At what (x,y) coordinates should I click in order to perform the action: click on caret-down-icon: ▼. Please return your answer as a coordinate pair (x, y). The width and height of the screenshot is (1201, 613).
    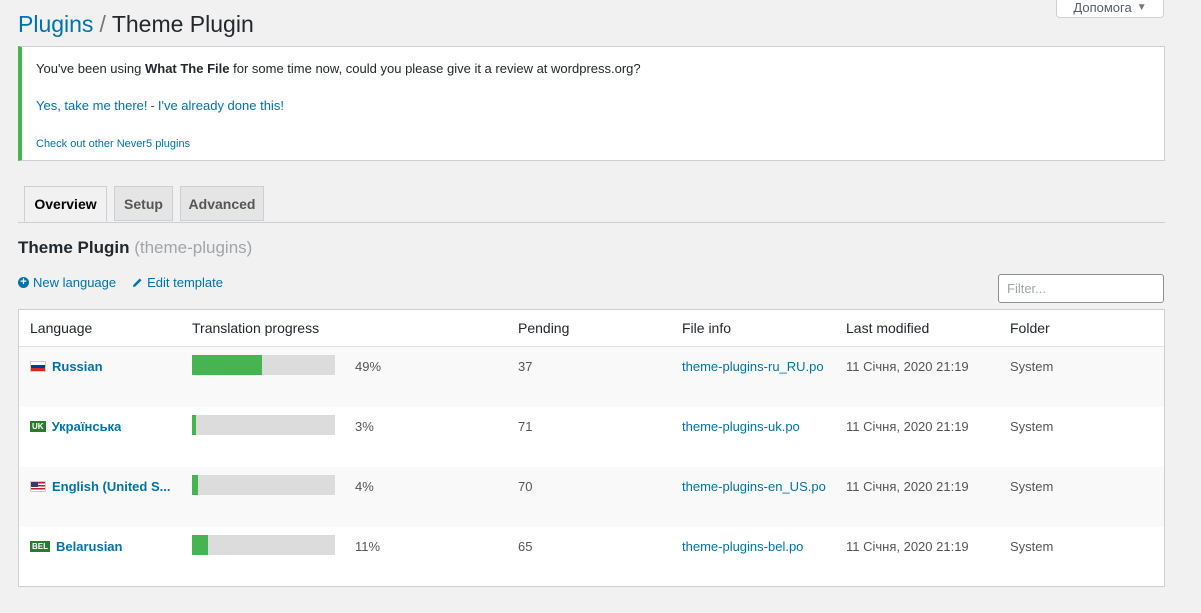
    Looking at the image, I should click on (1141, 7).